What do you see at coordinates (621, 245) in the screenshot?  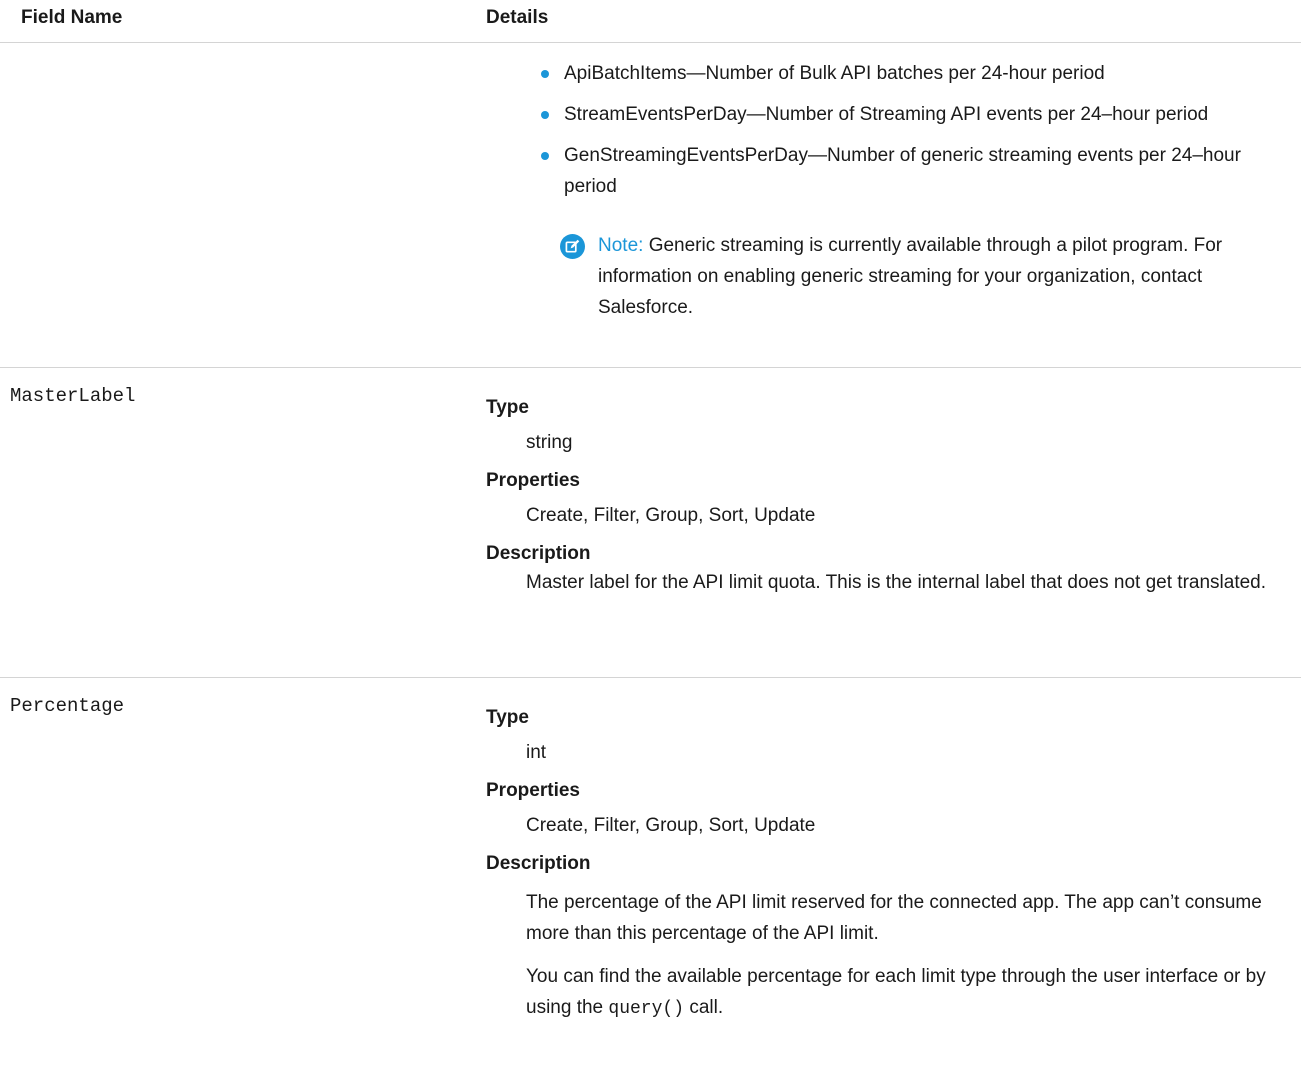 I see `note-label: Note:` at bounding box center [621, 245].